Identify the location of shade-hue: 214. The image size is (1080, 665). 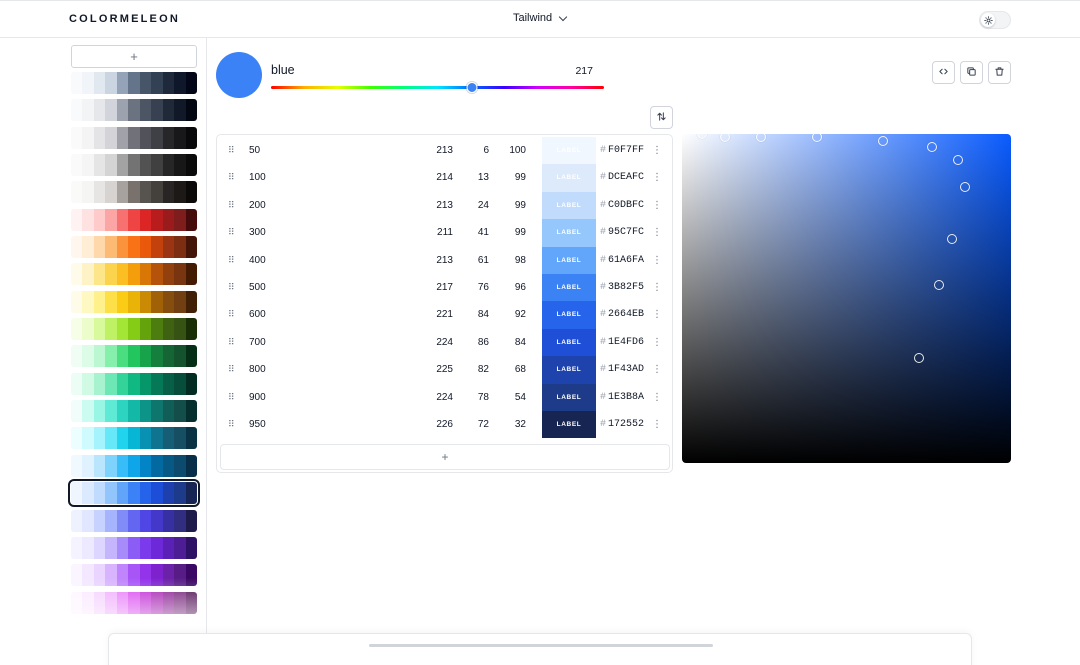
(440, 177).